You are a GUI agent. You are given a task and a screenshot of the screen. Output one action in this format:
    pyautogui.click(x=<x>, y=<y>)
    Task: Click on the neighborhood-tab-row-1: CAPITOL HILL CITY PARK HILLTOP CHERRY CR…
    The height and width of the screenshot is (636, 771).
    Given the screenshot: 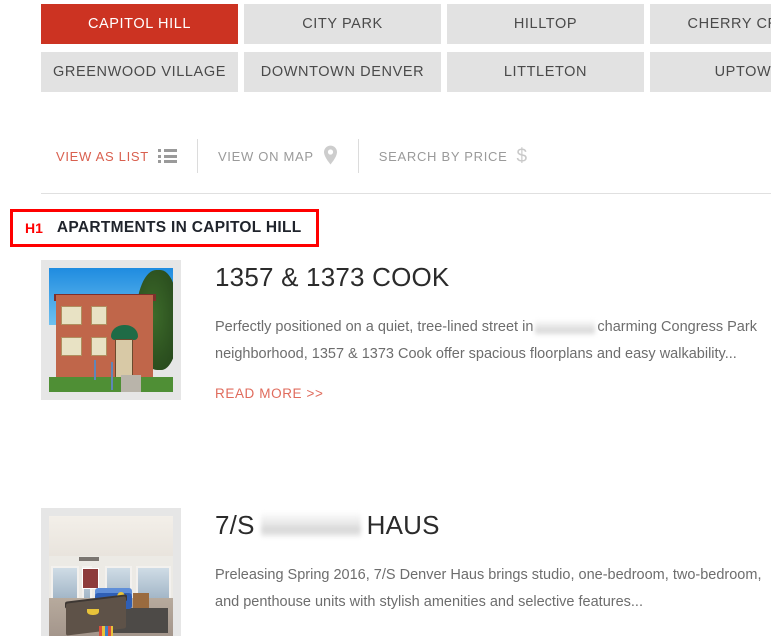 What is the action you would take?
    pyautogui.click(x=406, y=24)
    